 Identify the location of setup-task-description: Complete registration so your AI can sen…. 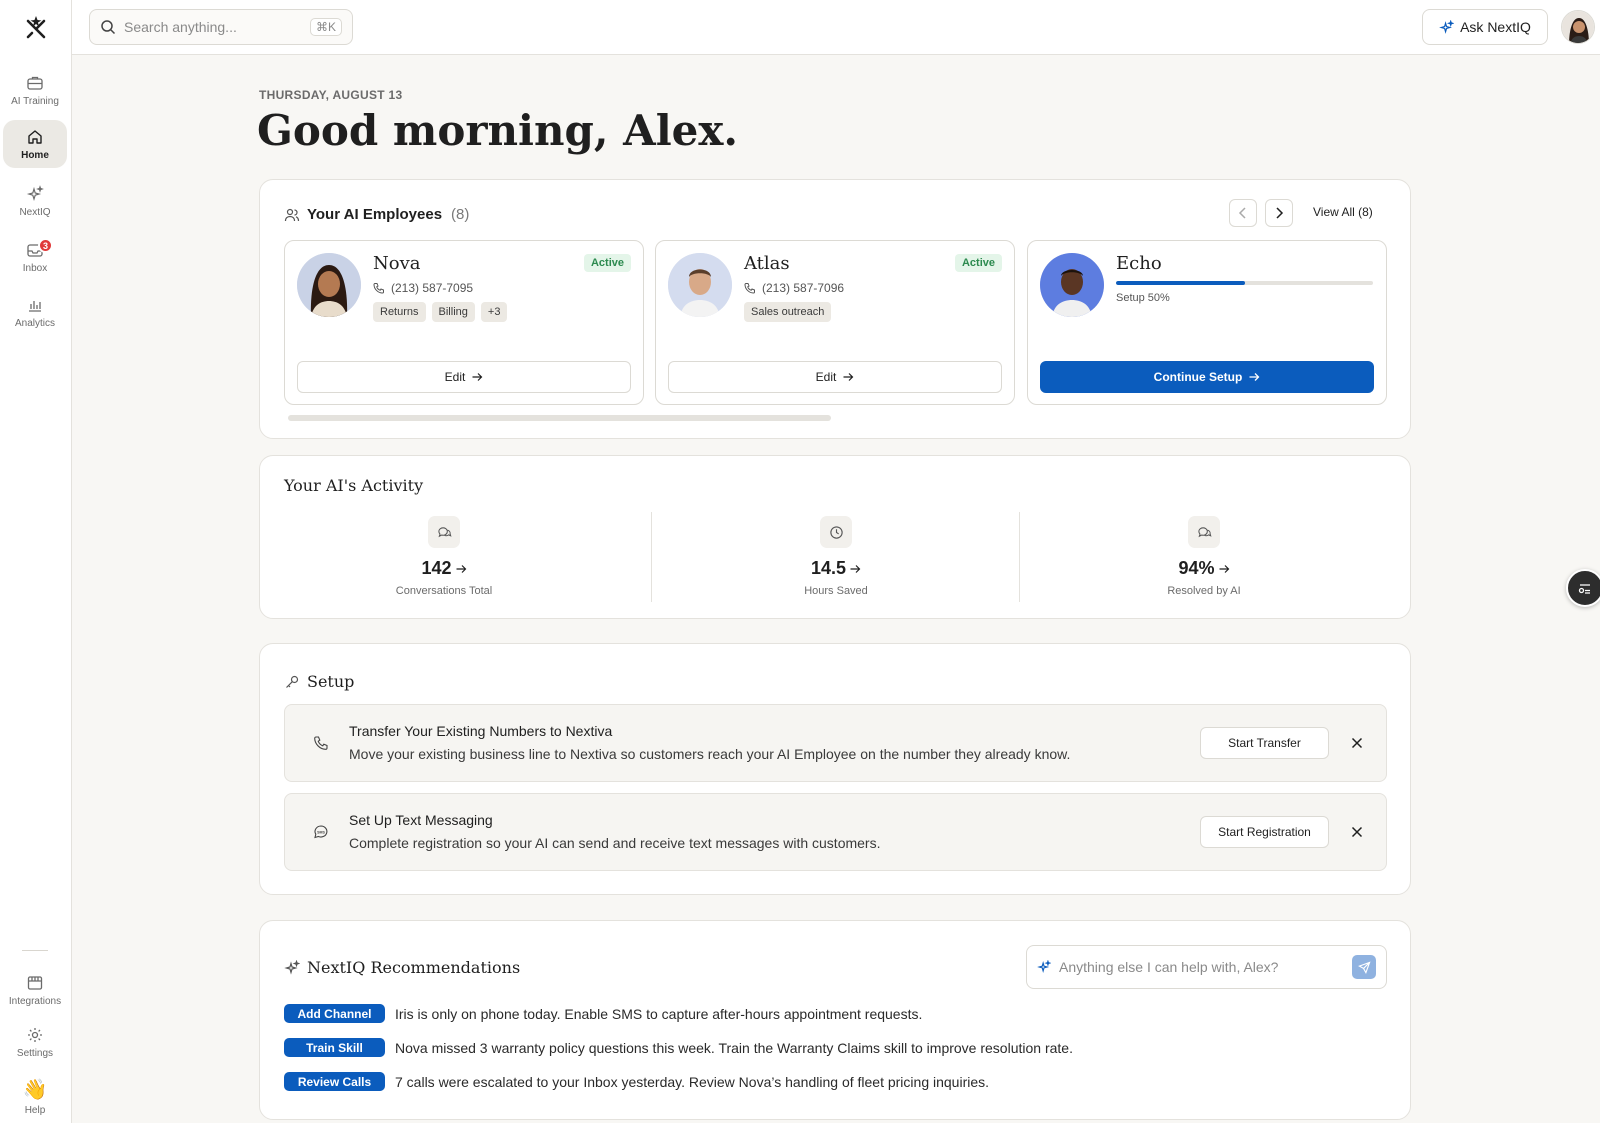
(615, 843).